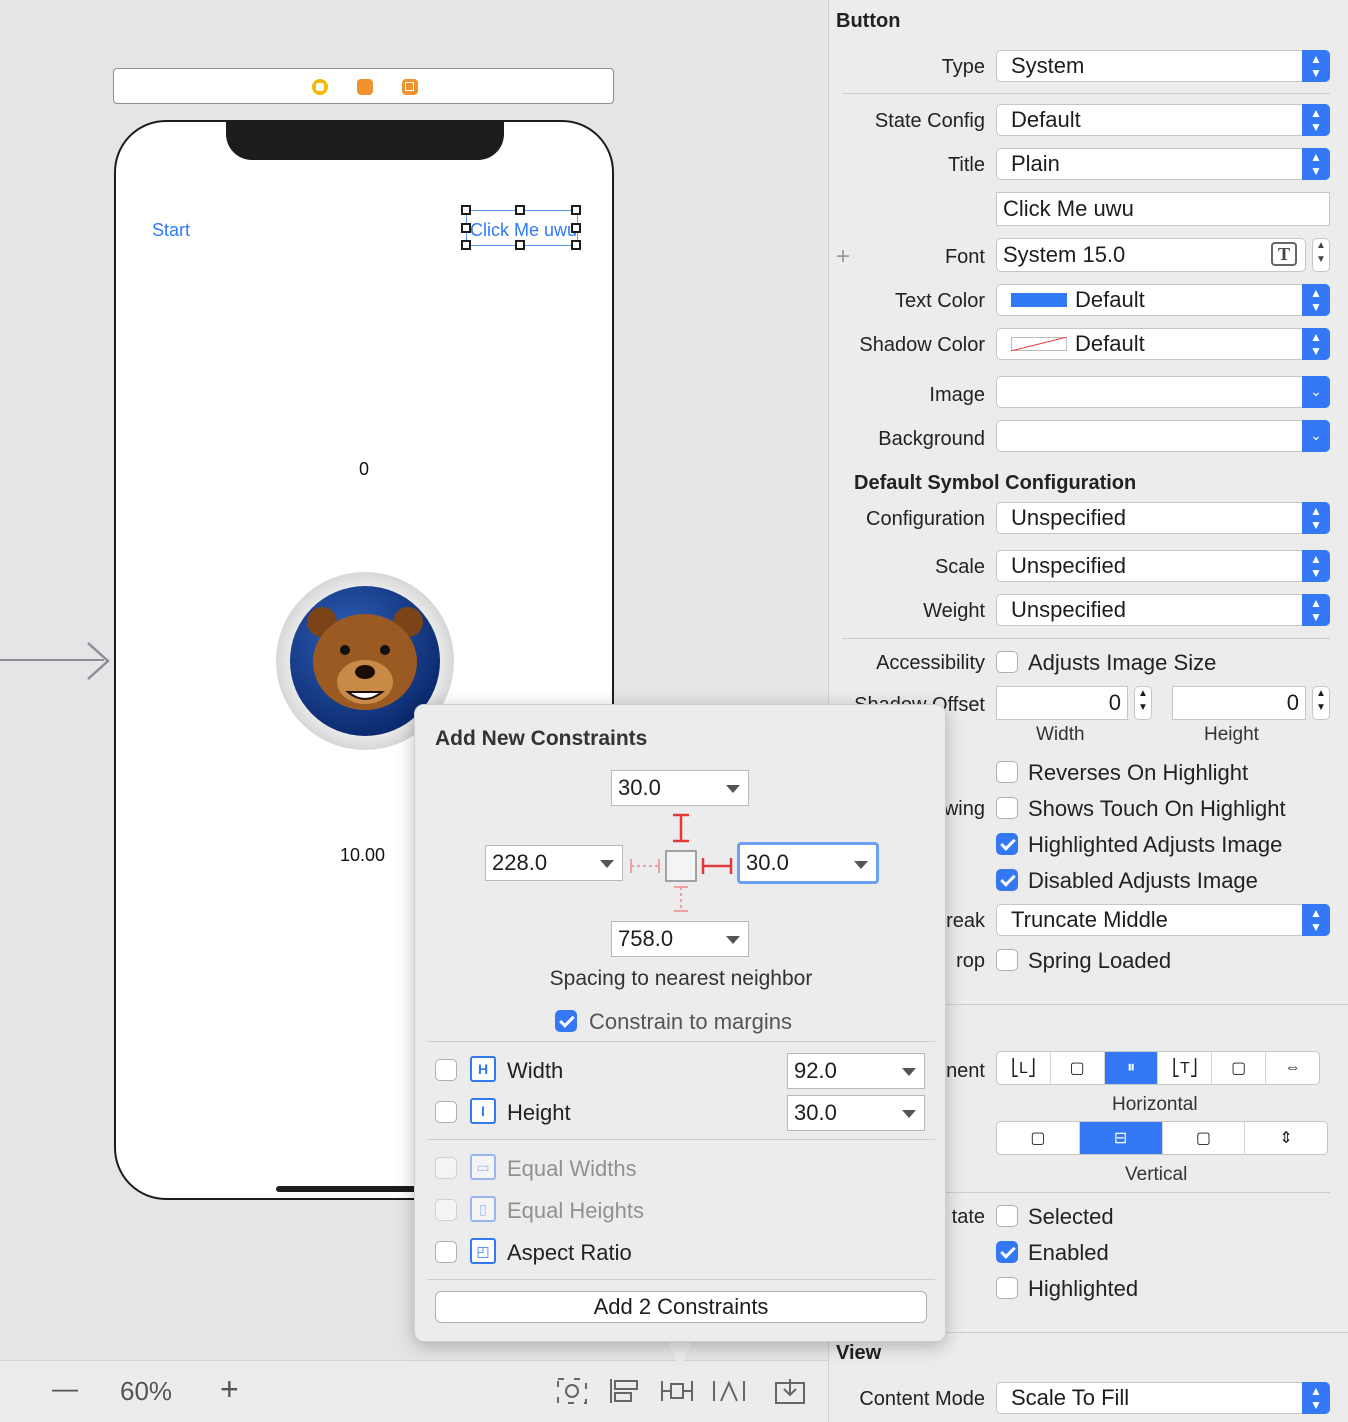 Image resolution: width=1348 pixels, height=1422 pixels. What do you see at coordinates (808, 863) in the screenshot?
I see `trailing-spacing-combo: 30.0` at bounding box center [808, 863].